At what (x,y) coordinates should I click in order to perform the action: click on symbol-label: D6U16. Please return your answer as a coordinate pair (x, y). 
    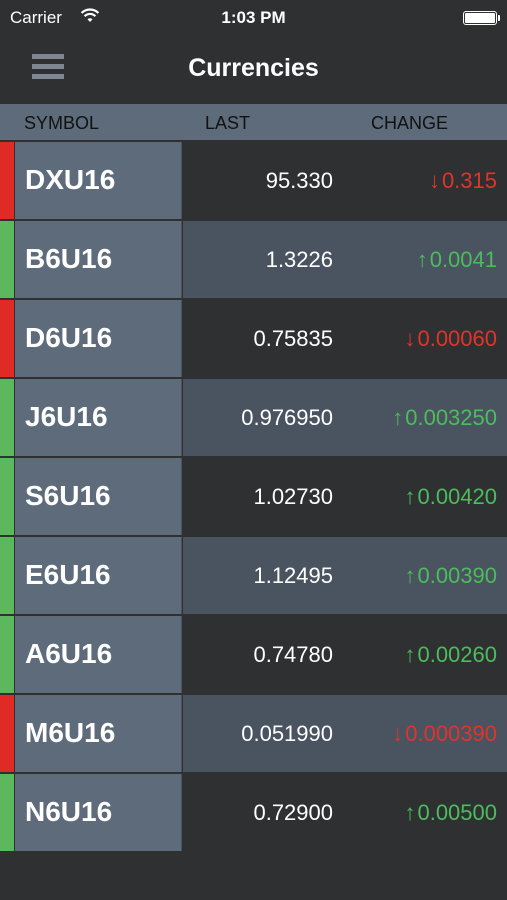
    Looking at the image, I should click on (69, 337).